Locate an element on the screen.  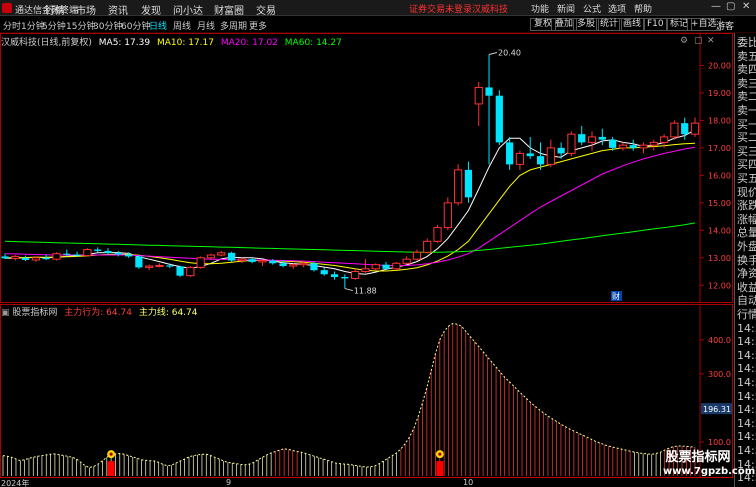
side-panel-item-18: 收益 is located at coordinates (746, 287).